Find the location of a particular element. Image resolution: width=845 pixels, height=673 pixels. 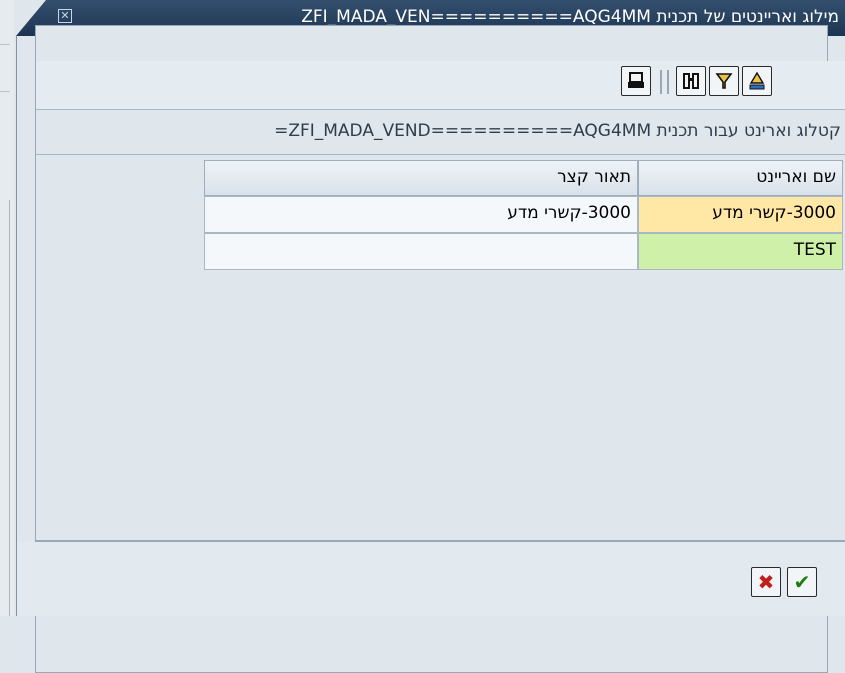

sort-button is located at coordinates (757, 81).